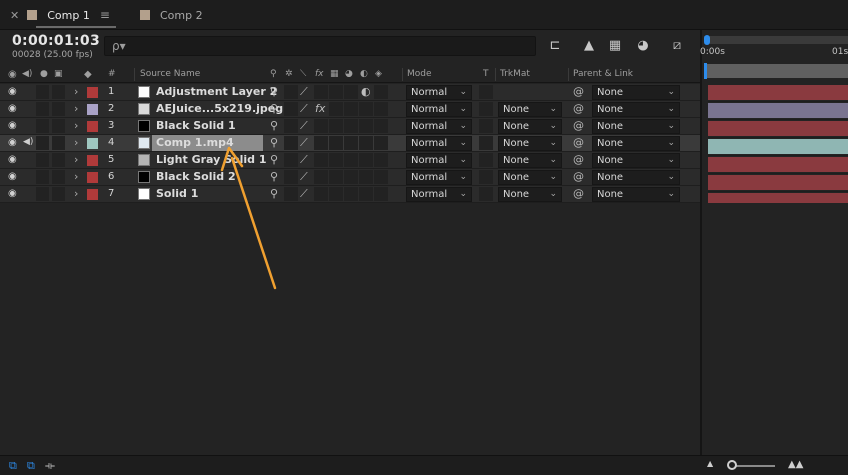  I want to click on layer-switches-toggle-icon: ⧉, so click(13, 466).